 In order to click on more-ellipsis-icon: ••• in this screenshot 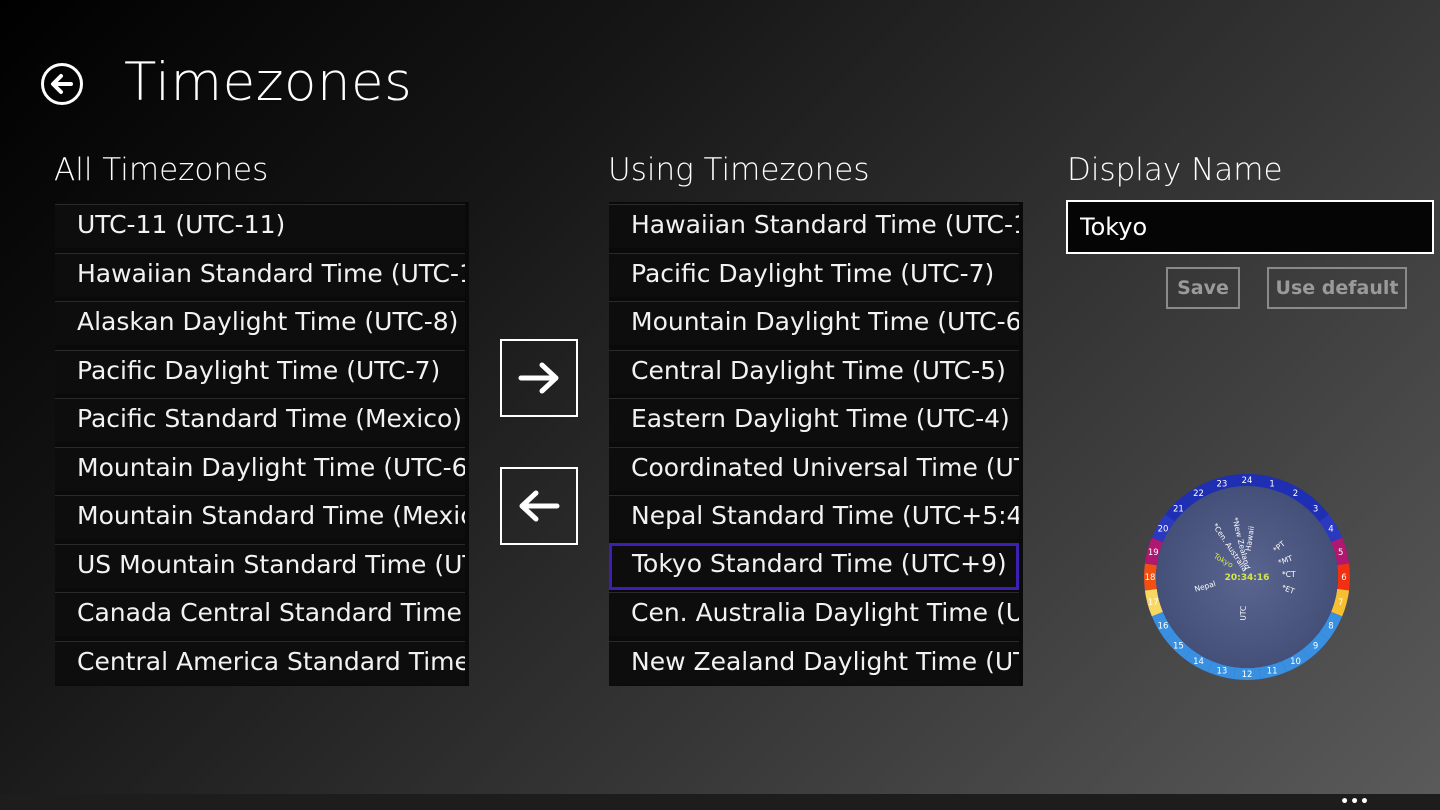, I will do `click(1355, 802)`.